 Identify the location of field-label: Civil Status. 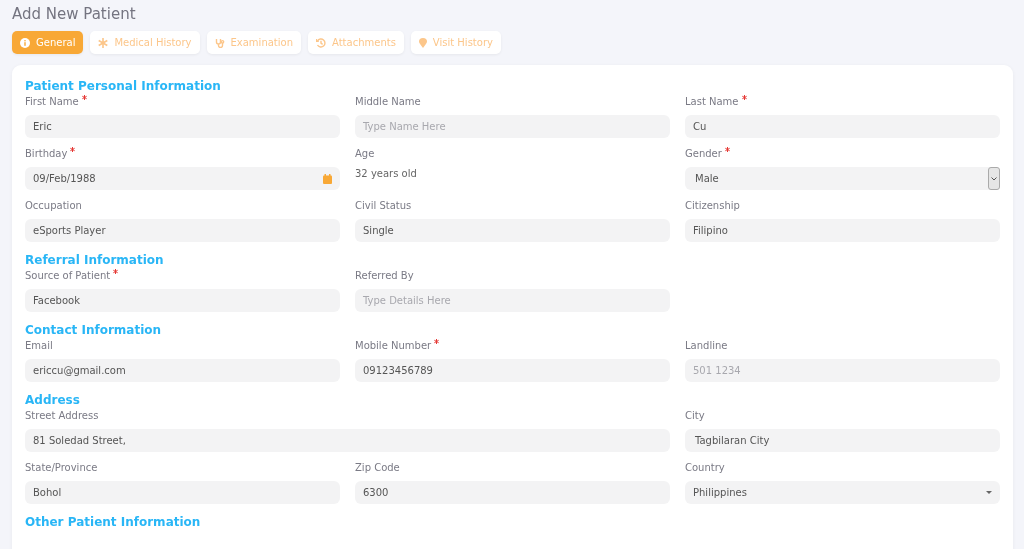
(383, 205).